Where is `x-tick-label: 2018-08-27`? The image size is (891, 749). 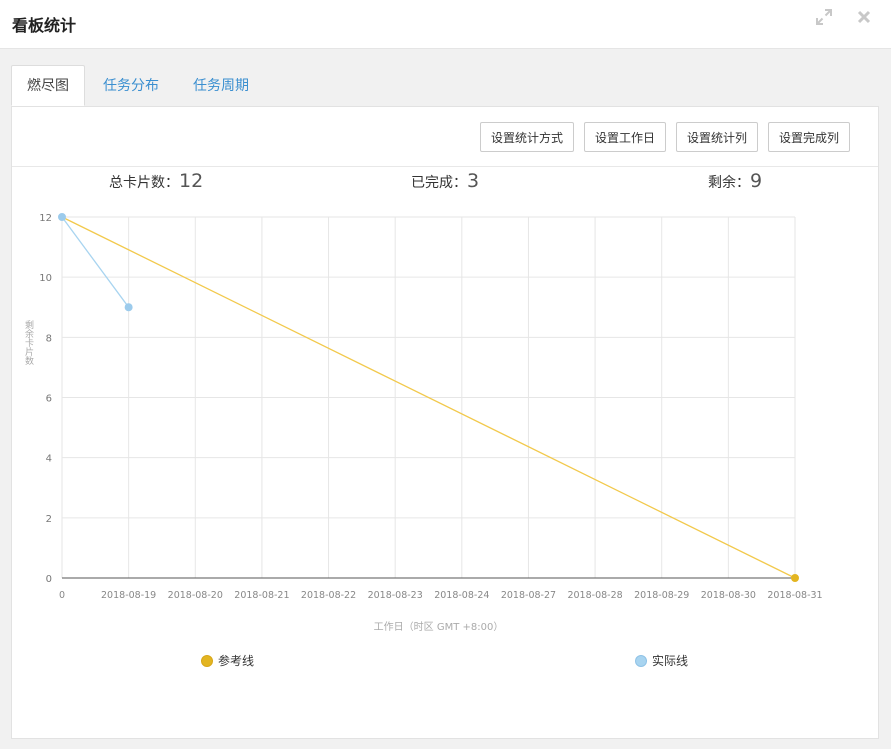
x-tick-label: 2018-08-27 is located at coordinates (528, 595).